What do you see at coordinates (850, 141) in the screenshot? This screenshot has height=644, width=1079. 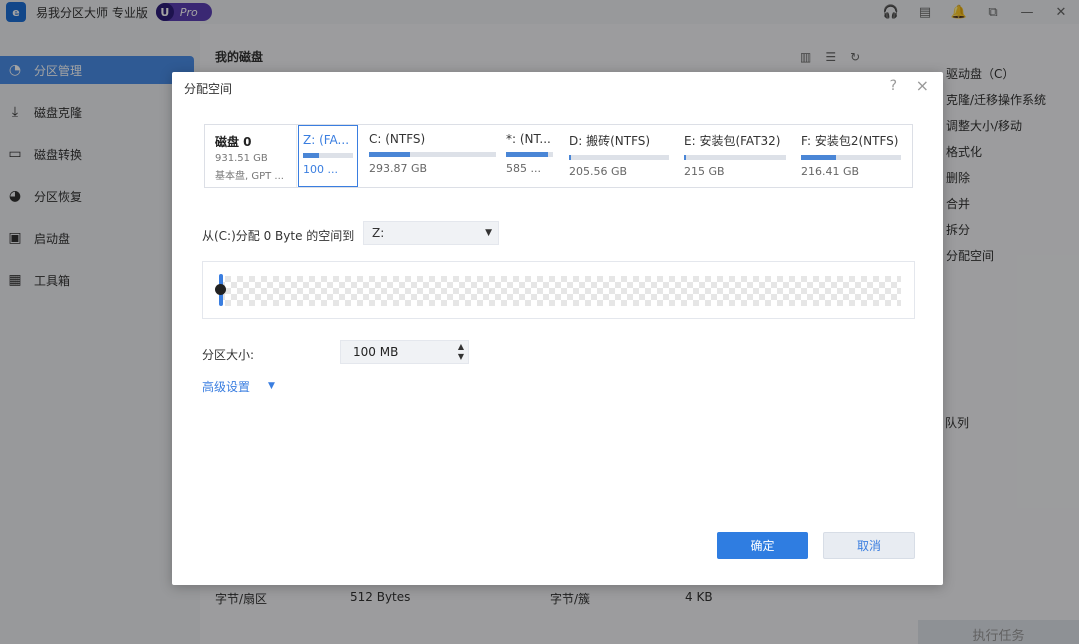 I see `partition-label: F: 安装包2(NTFS)` at bounding box center [850, 141].